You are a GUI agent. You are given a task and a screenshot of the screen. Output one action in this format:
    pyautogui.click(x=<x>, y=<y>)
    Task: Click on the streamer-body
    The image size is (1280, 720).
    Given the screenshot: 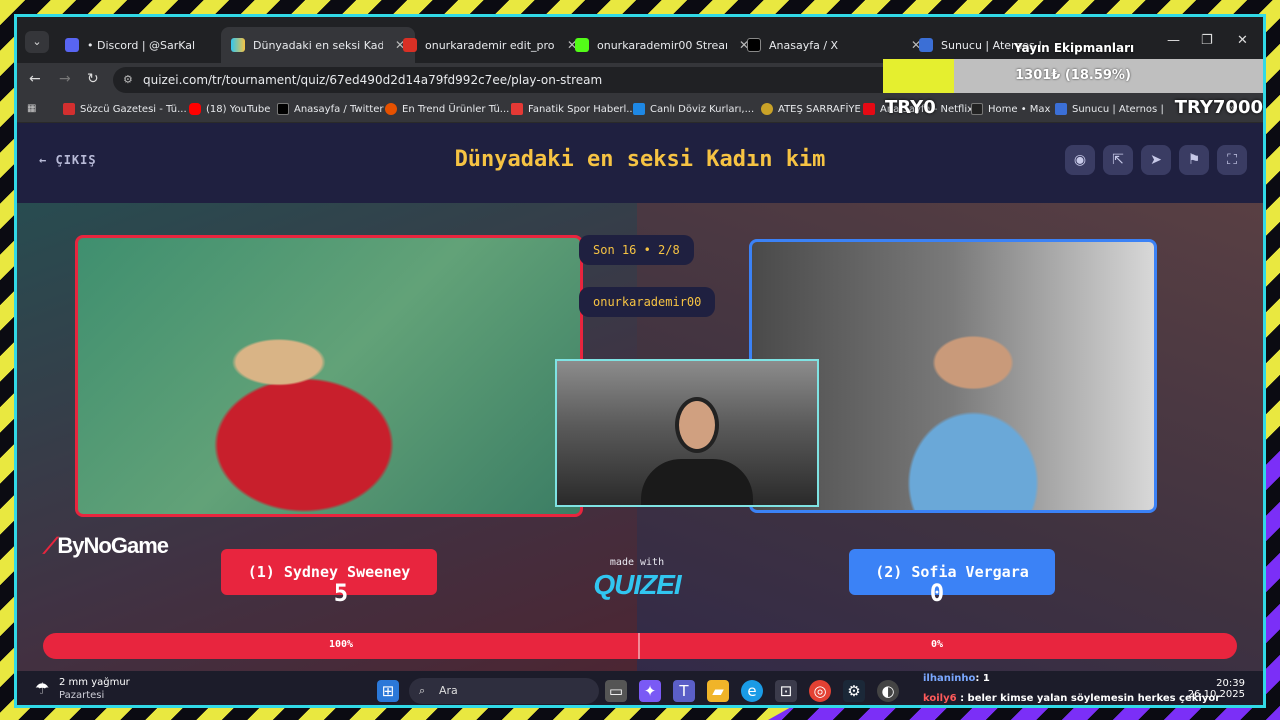 What is the action you would take?
    pyautogui.click(x=697, y=482)
    